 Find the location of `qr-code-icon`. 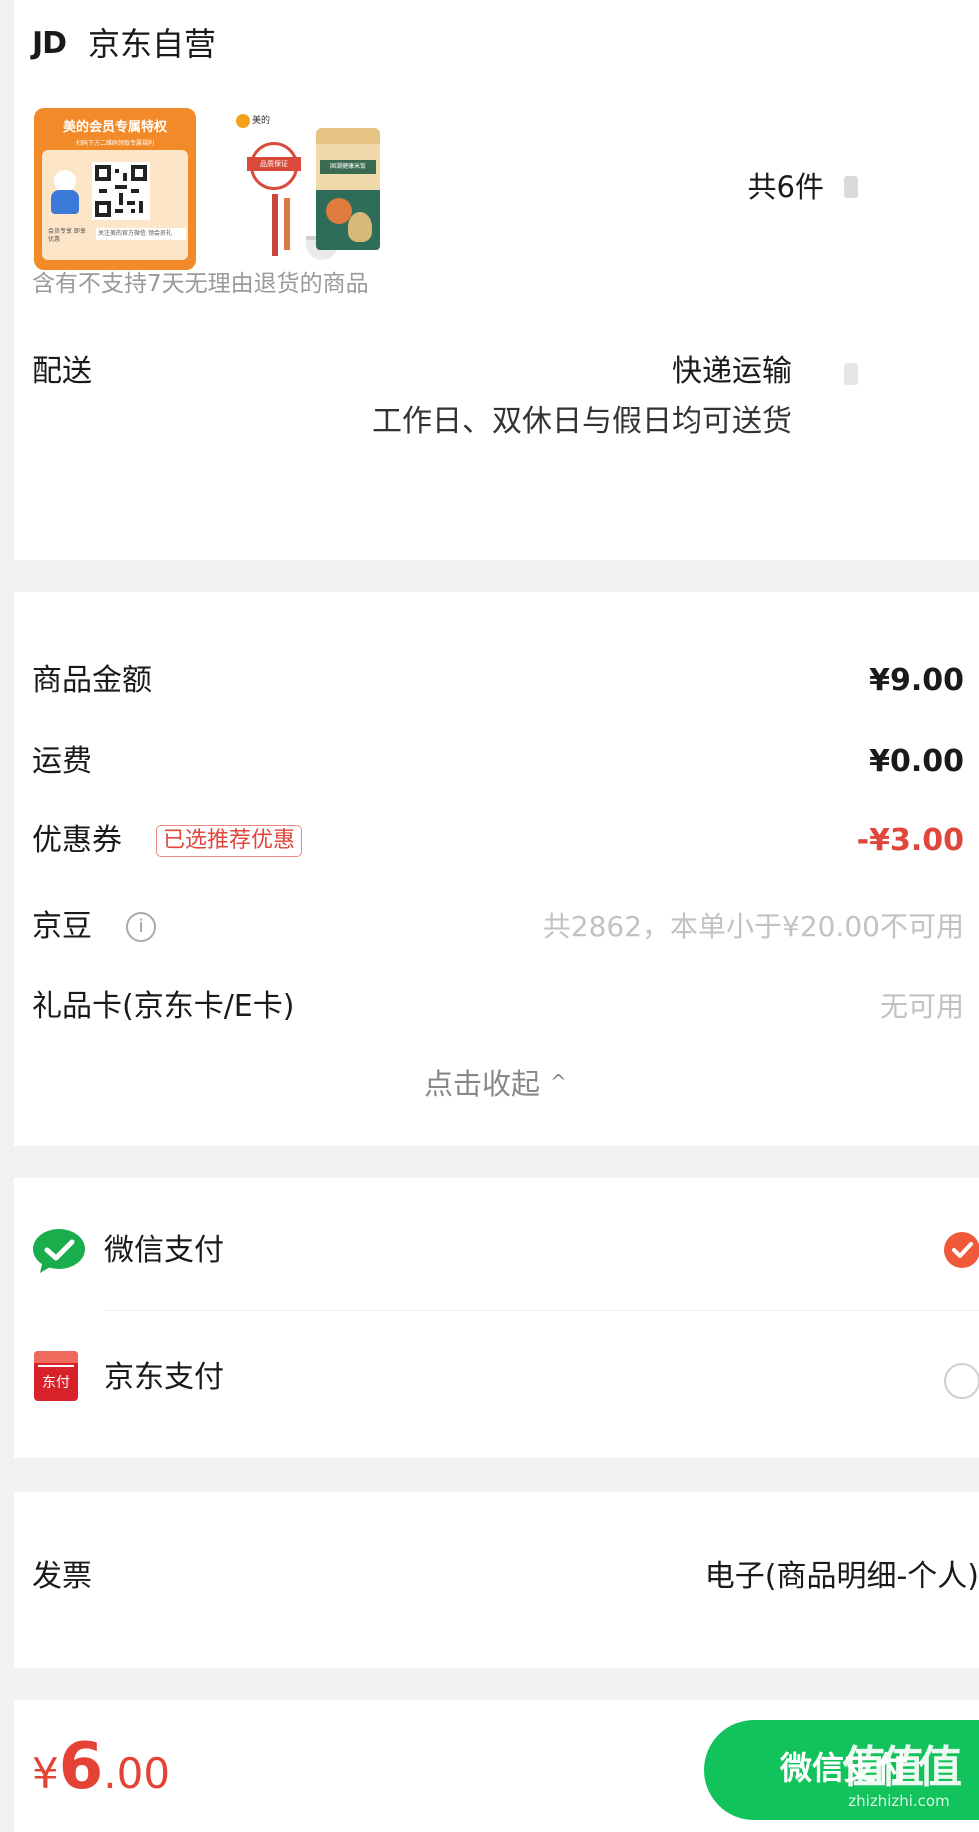

qr-code-icon is located at coordinates (121, 191).